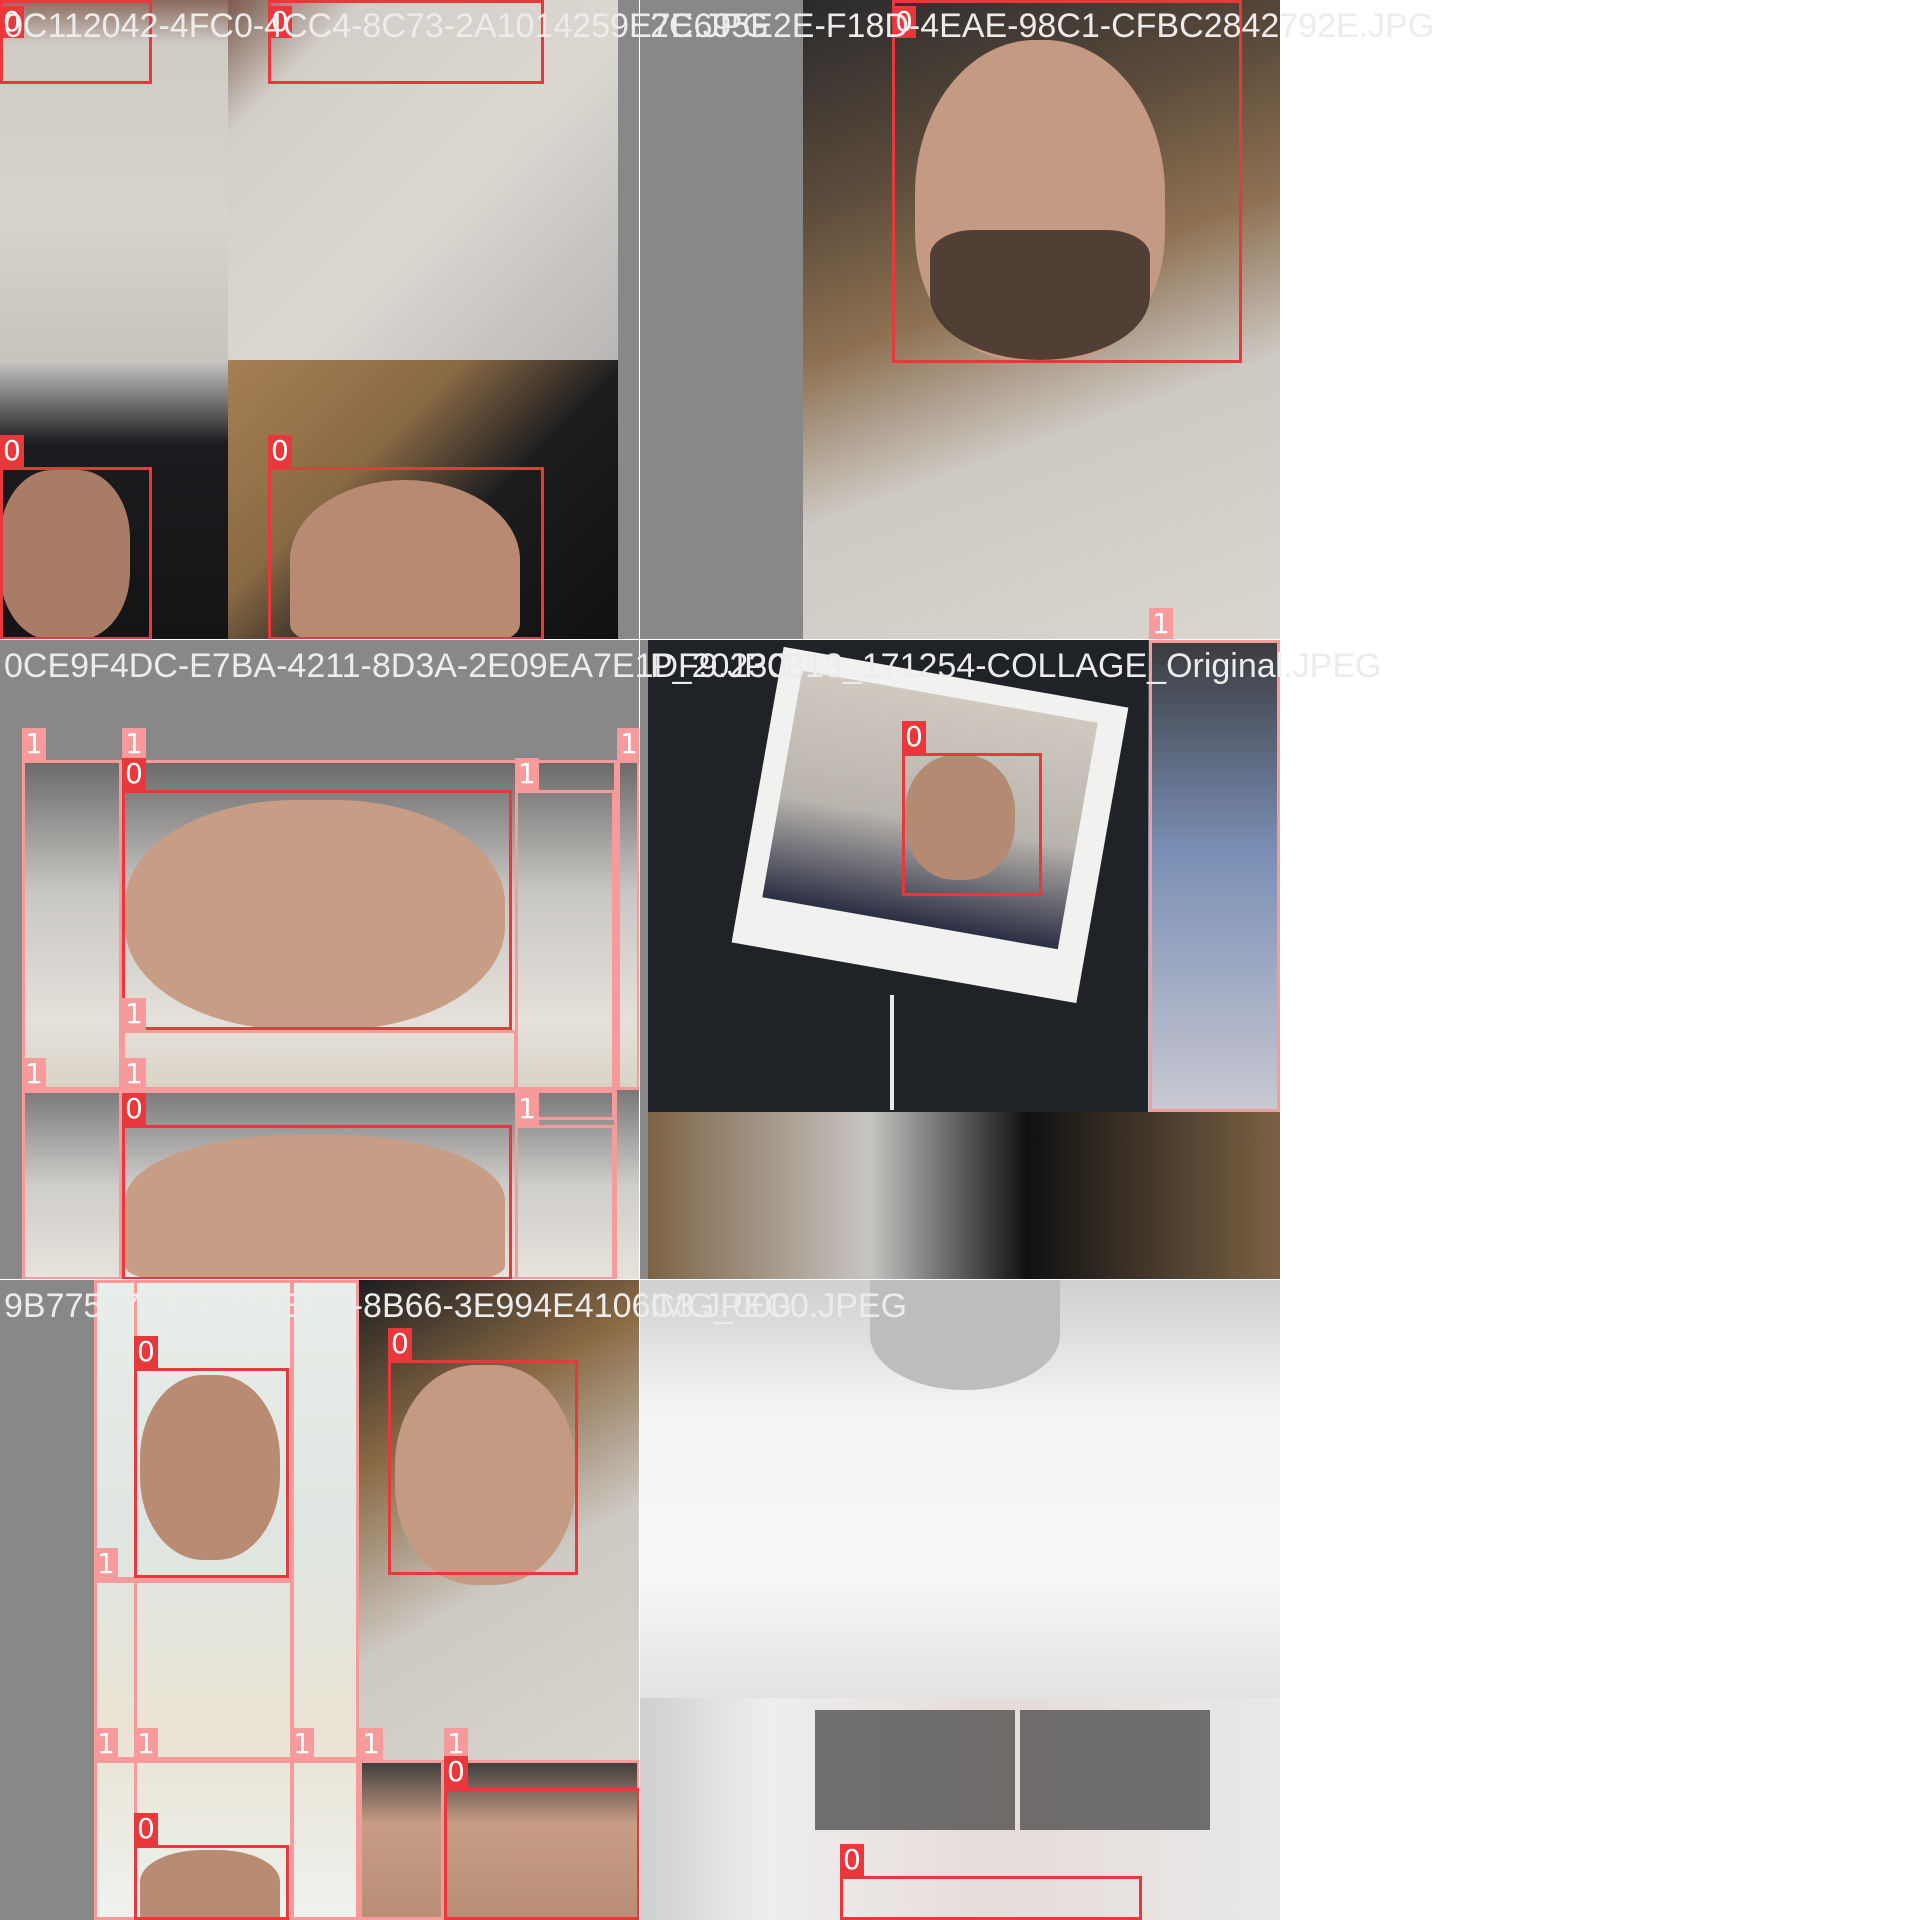 The height and width of the screenshot is (1920, 1920). I want to click on arrow-drawing, so click(892, 1052).